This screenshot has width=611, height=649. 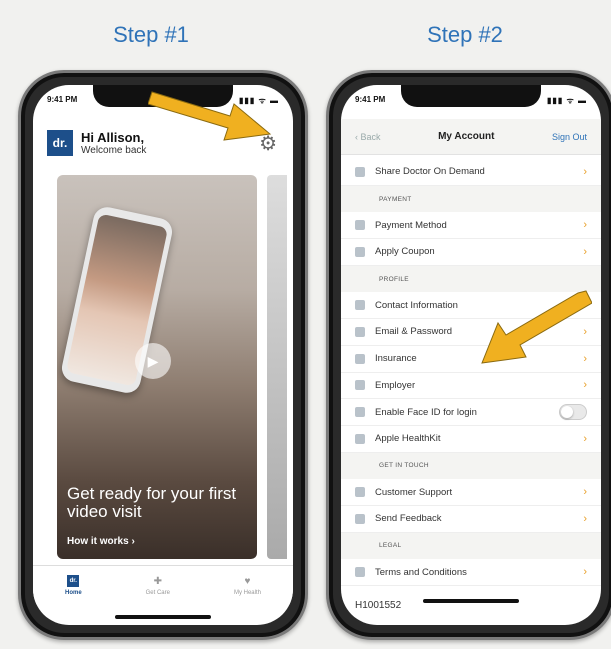 I want to click on tab-bar: dr. Home ✚ Get Care ♥ My Health, so click(x=163, y=585).